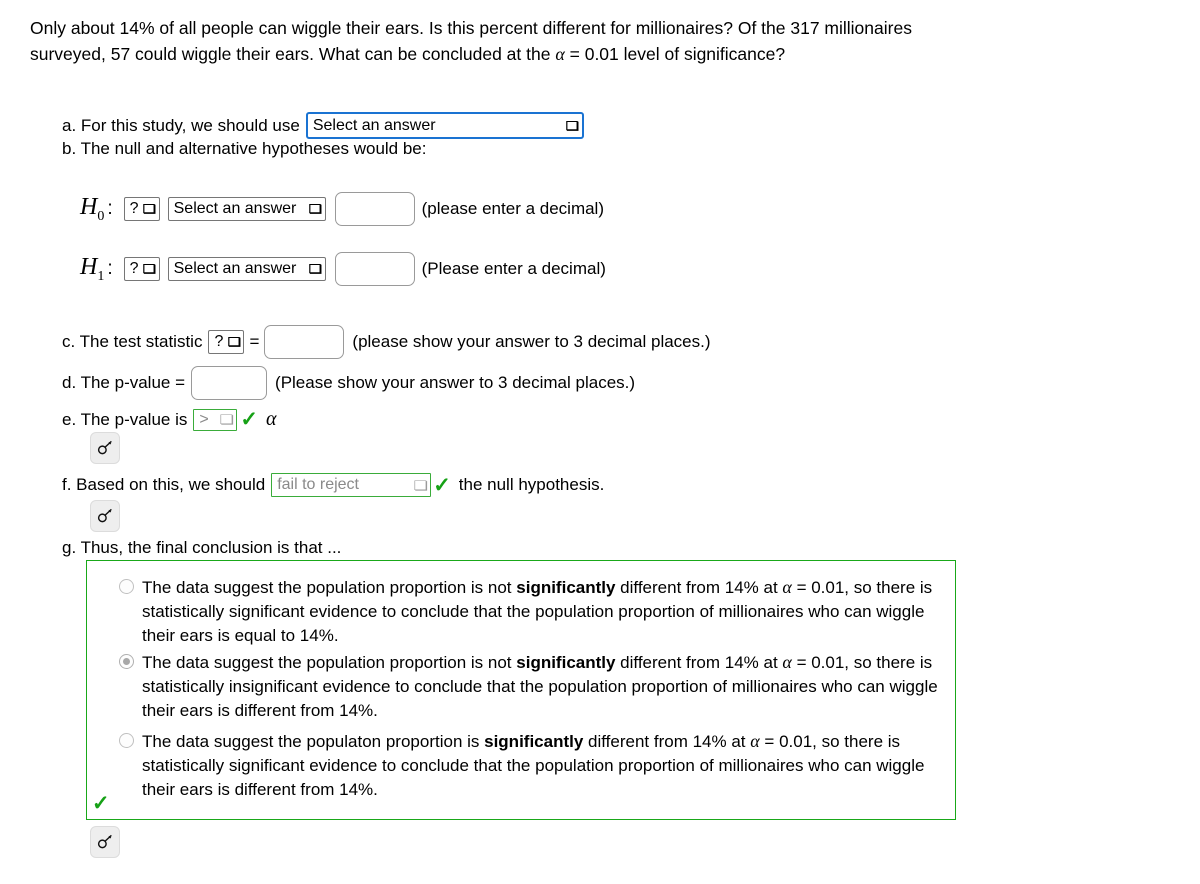 The image size is (1200, 884). I want to click on h0-colon: :, so click(110, 208).